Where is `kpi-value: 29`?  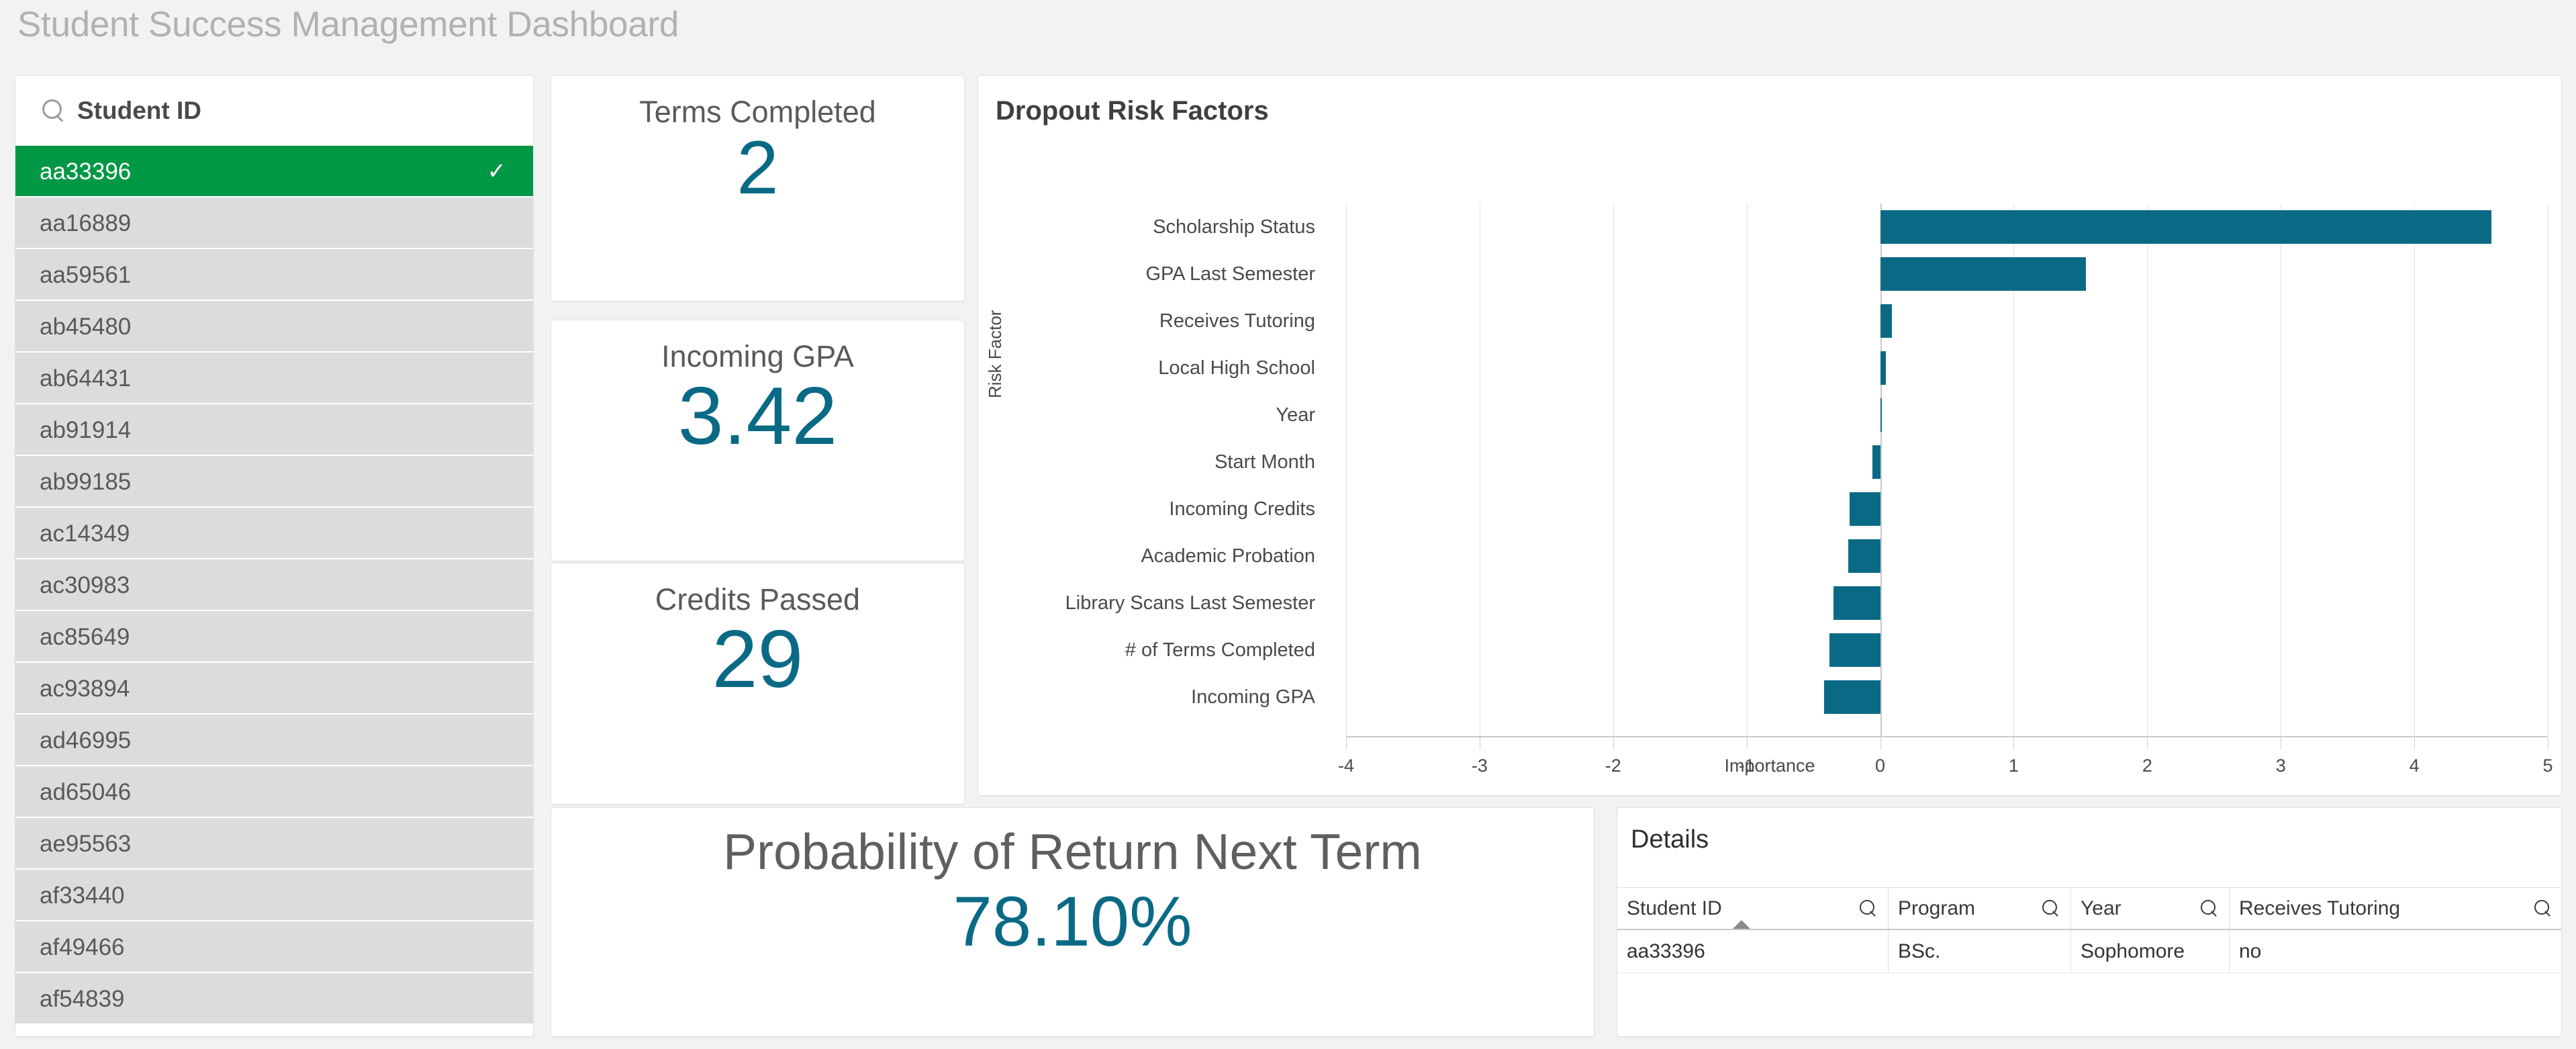 kpi-value: 29 is located at coordinates (758, 658).